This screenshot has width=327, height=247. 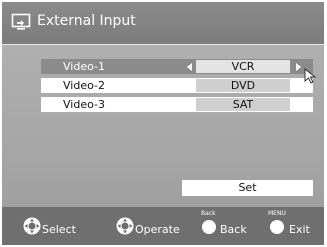 What do you see at coordinates (21, 21) in the screenshot?
I see `input-screen-icon` at bounding box center [21, 21].